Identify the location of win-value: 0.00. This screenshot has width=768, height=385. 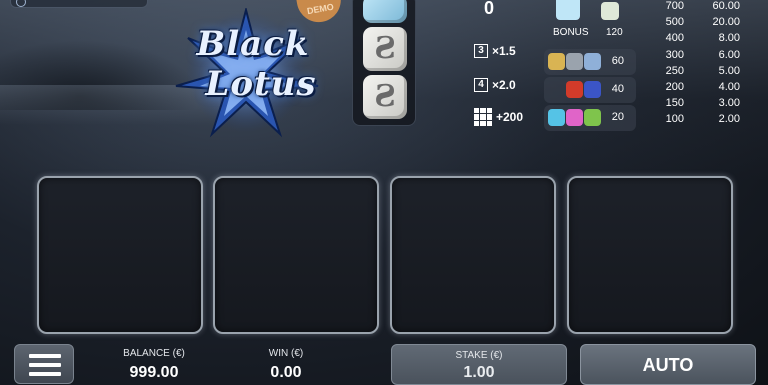
(286, 372).